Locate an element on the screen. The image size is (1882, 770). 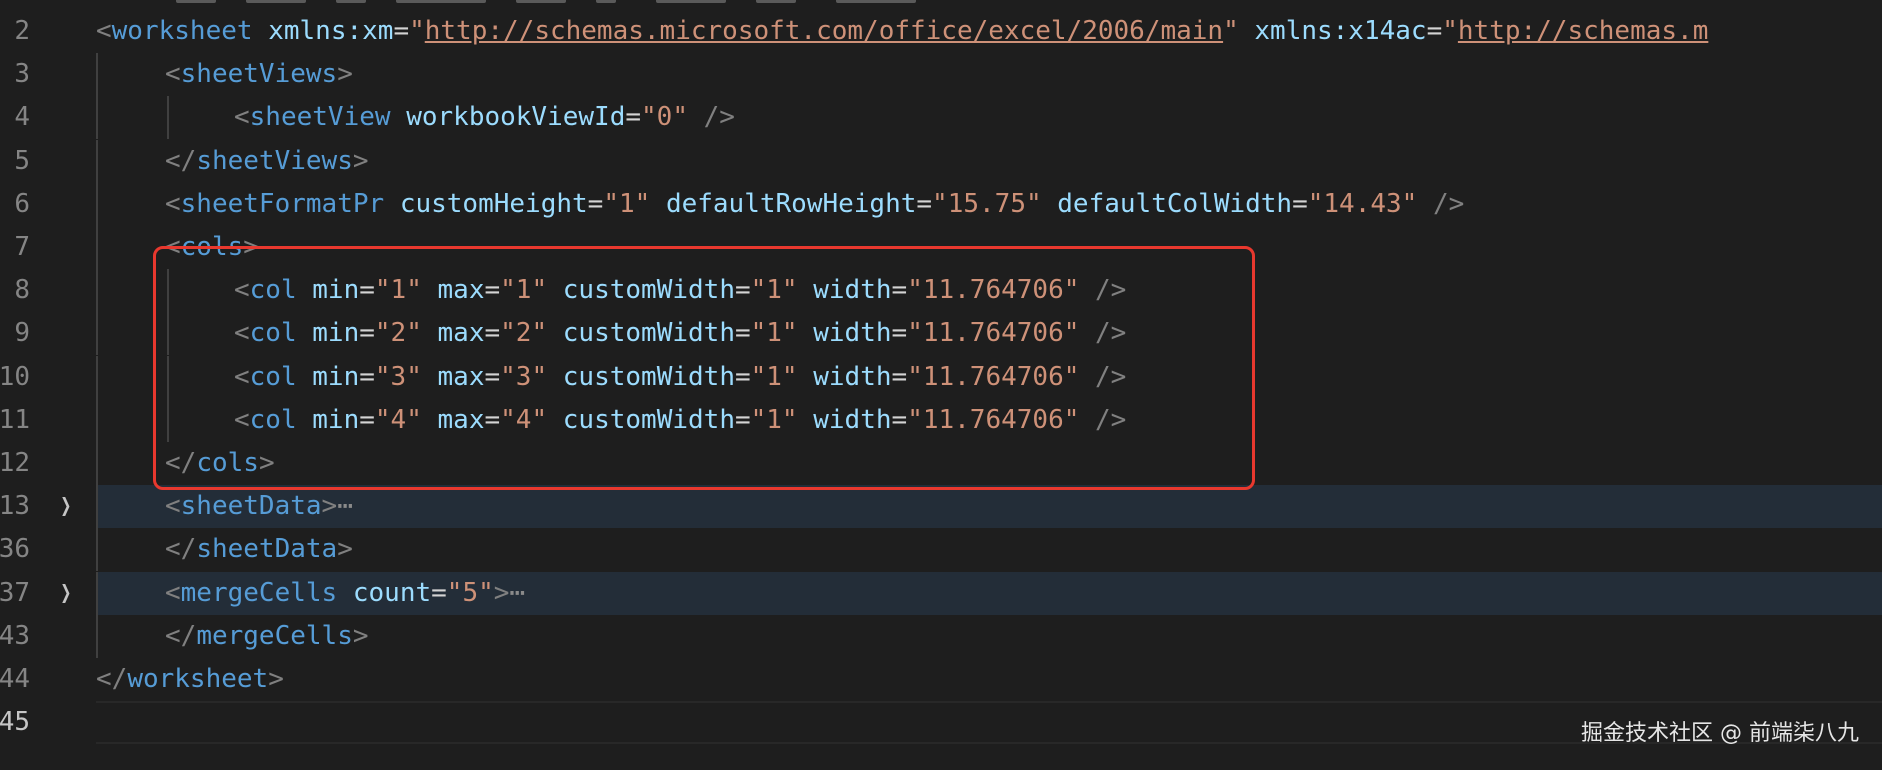
line-number: 45 is located at coordinates (15, 722).